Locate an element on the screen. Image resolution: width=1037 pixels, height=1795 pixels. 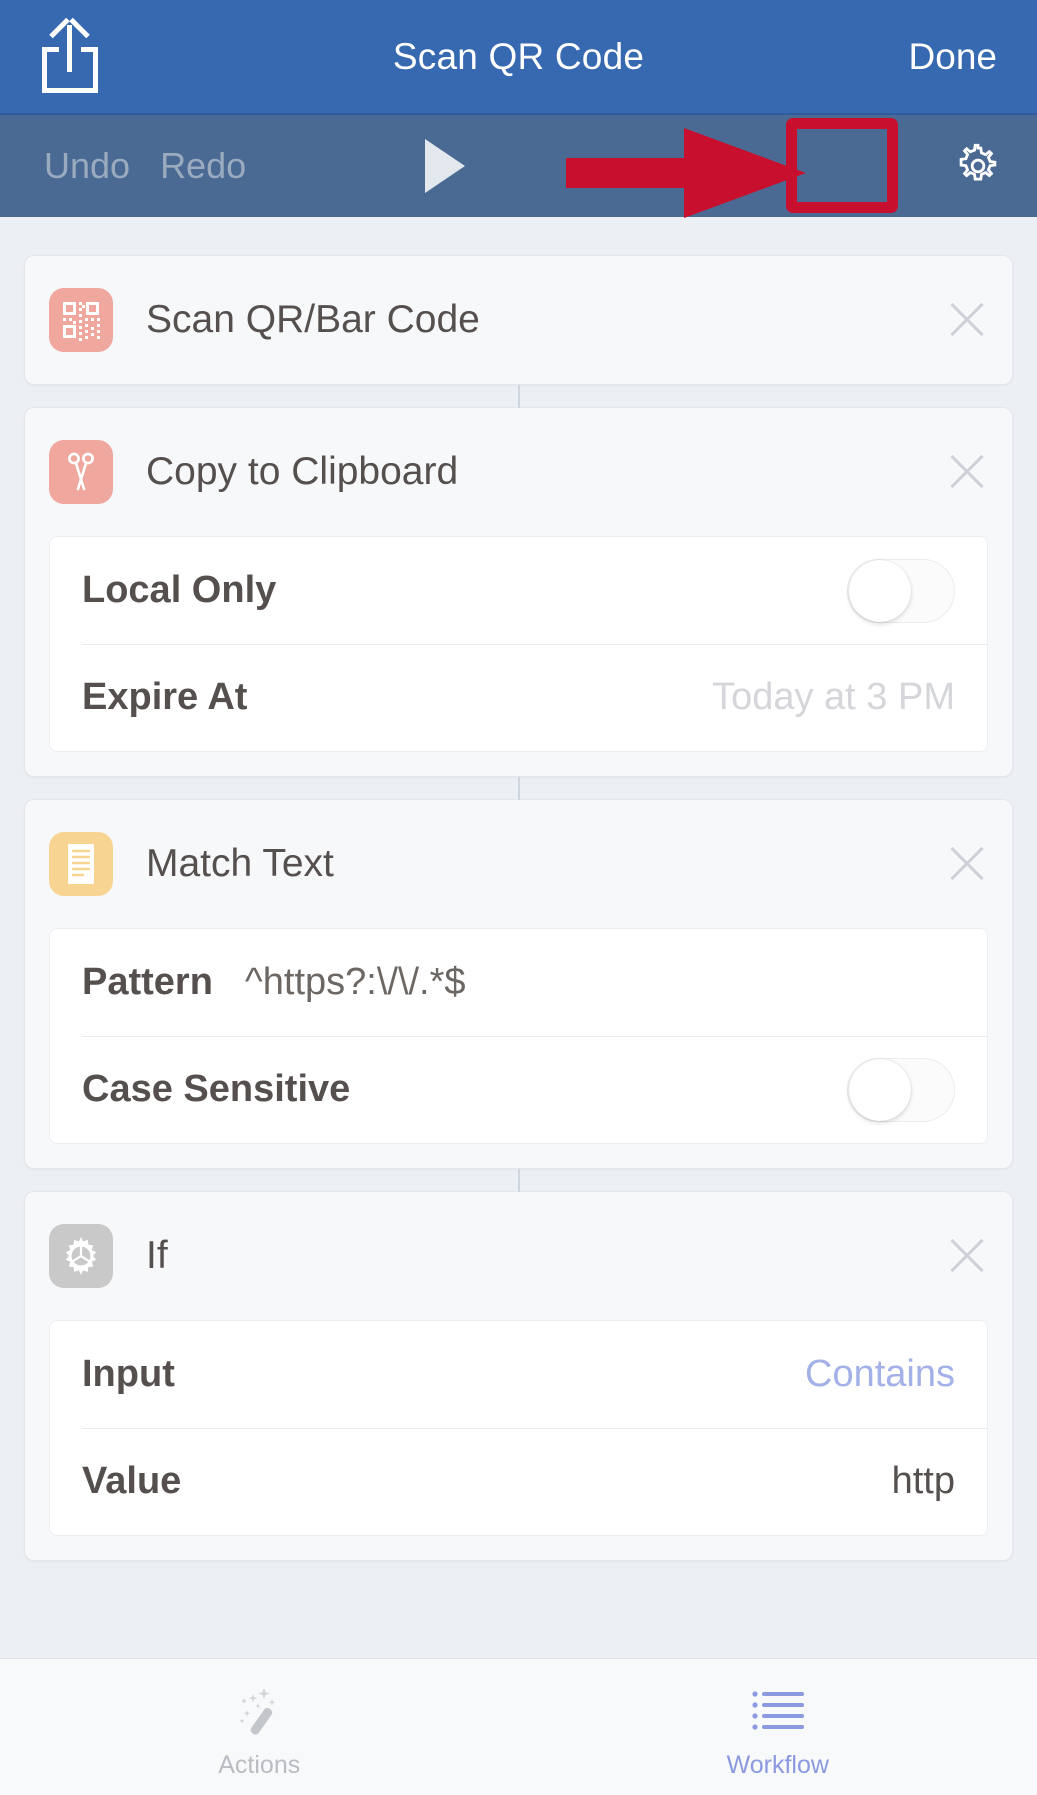
navigation-bar: Scan QR Code Done is located at coordinates (518, 56).